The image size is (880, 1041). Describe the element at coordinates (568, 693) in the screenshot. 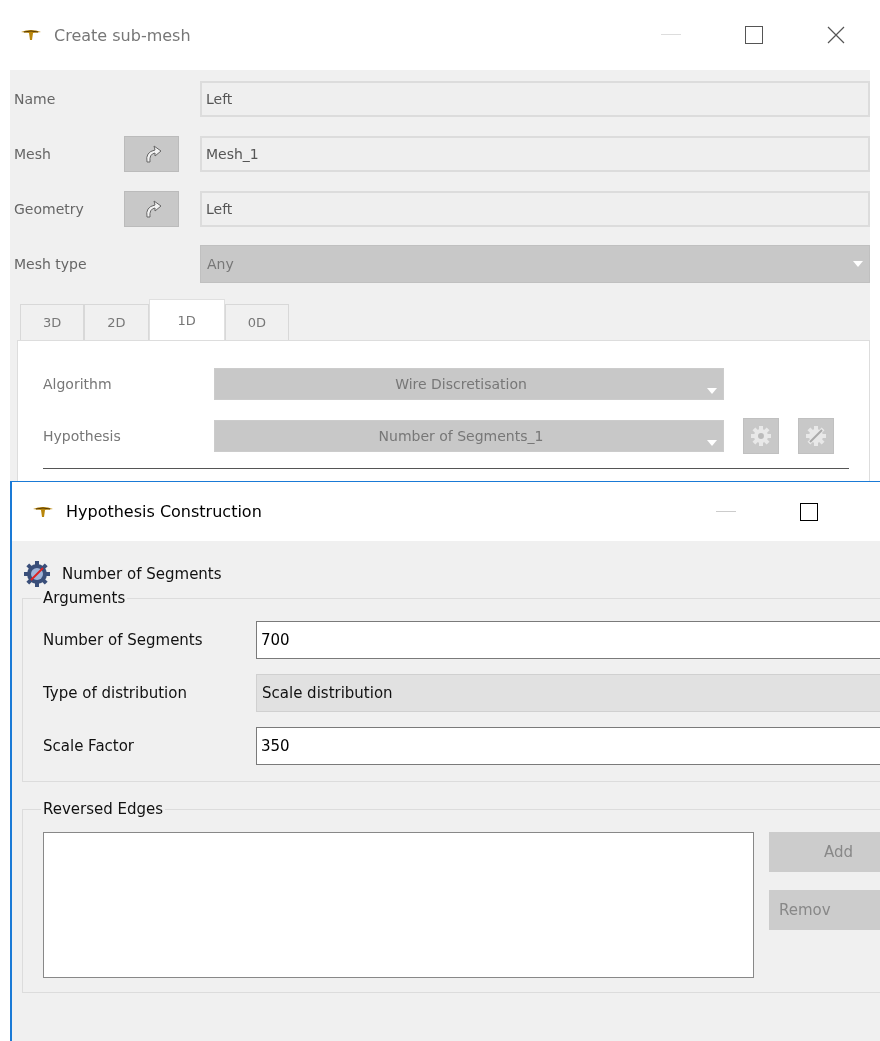

I see `dropdown: Scale distribution` at that location.